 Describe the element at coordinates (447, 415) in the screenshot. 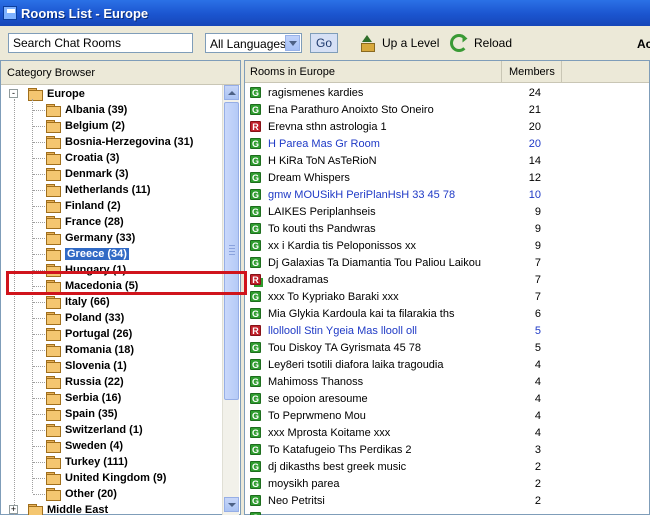

I see `room-row: G To Peprwmeno Mou 4` at that location.